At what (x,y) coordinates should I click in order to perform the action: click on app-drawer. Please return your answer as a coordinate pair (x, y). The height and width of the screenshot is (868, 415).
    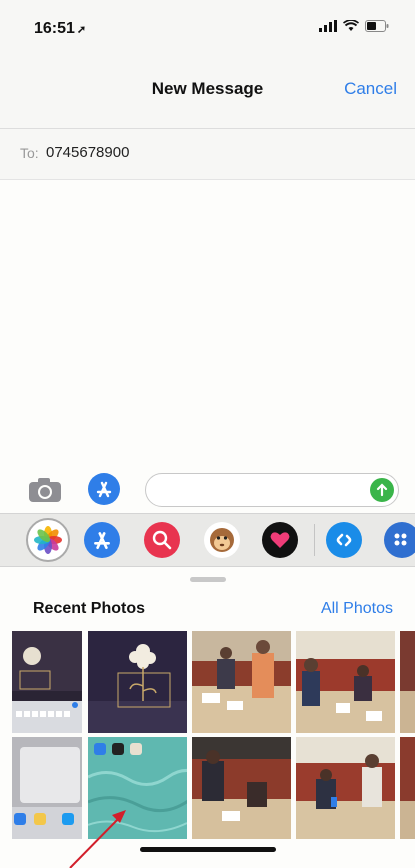
    Looking at the image, I should click on (207, 540).